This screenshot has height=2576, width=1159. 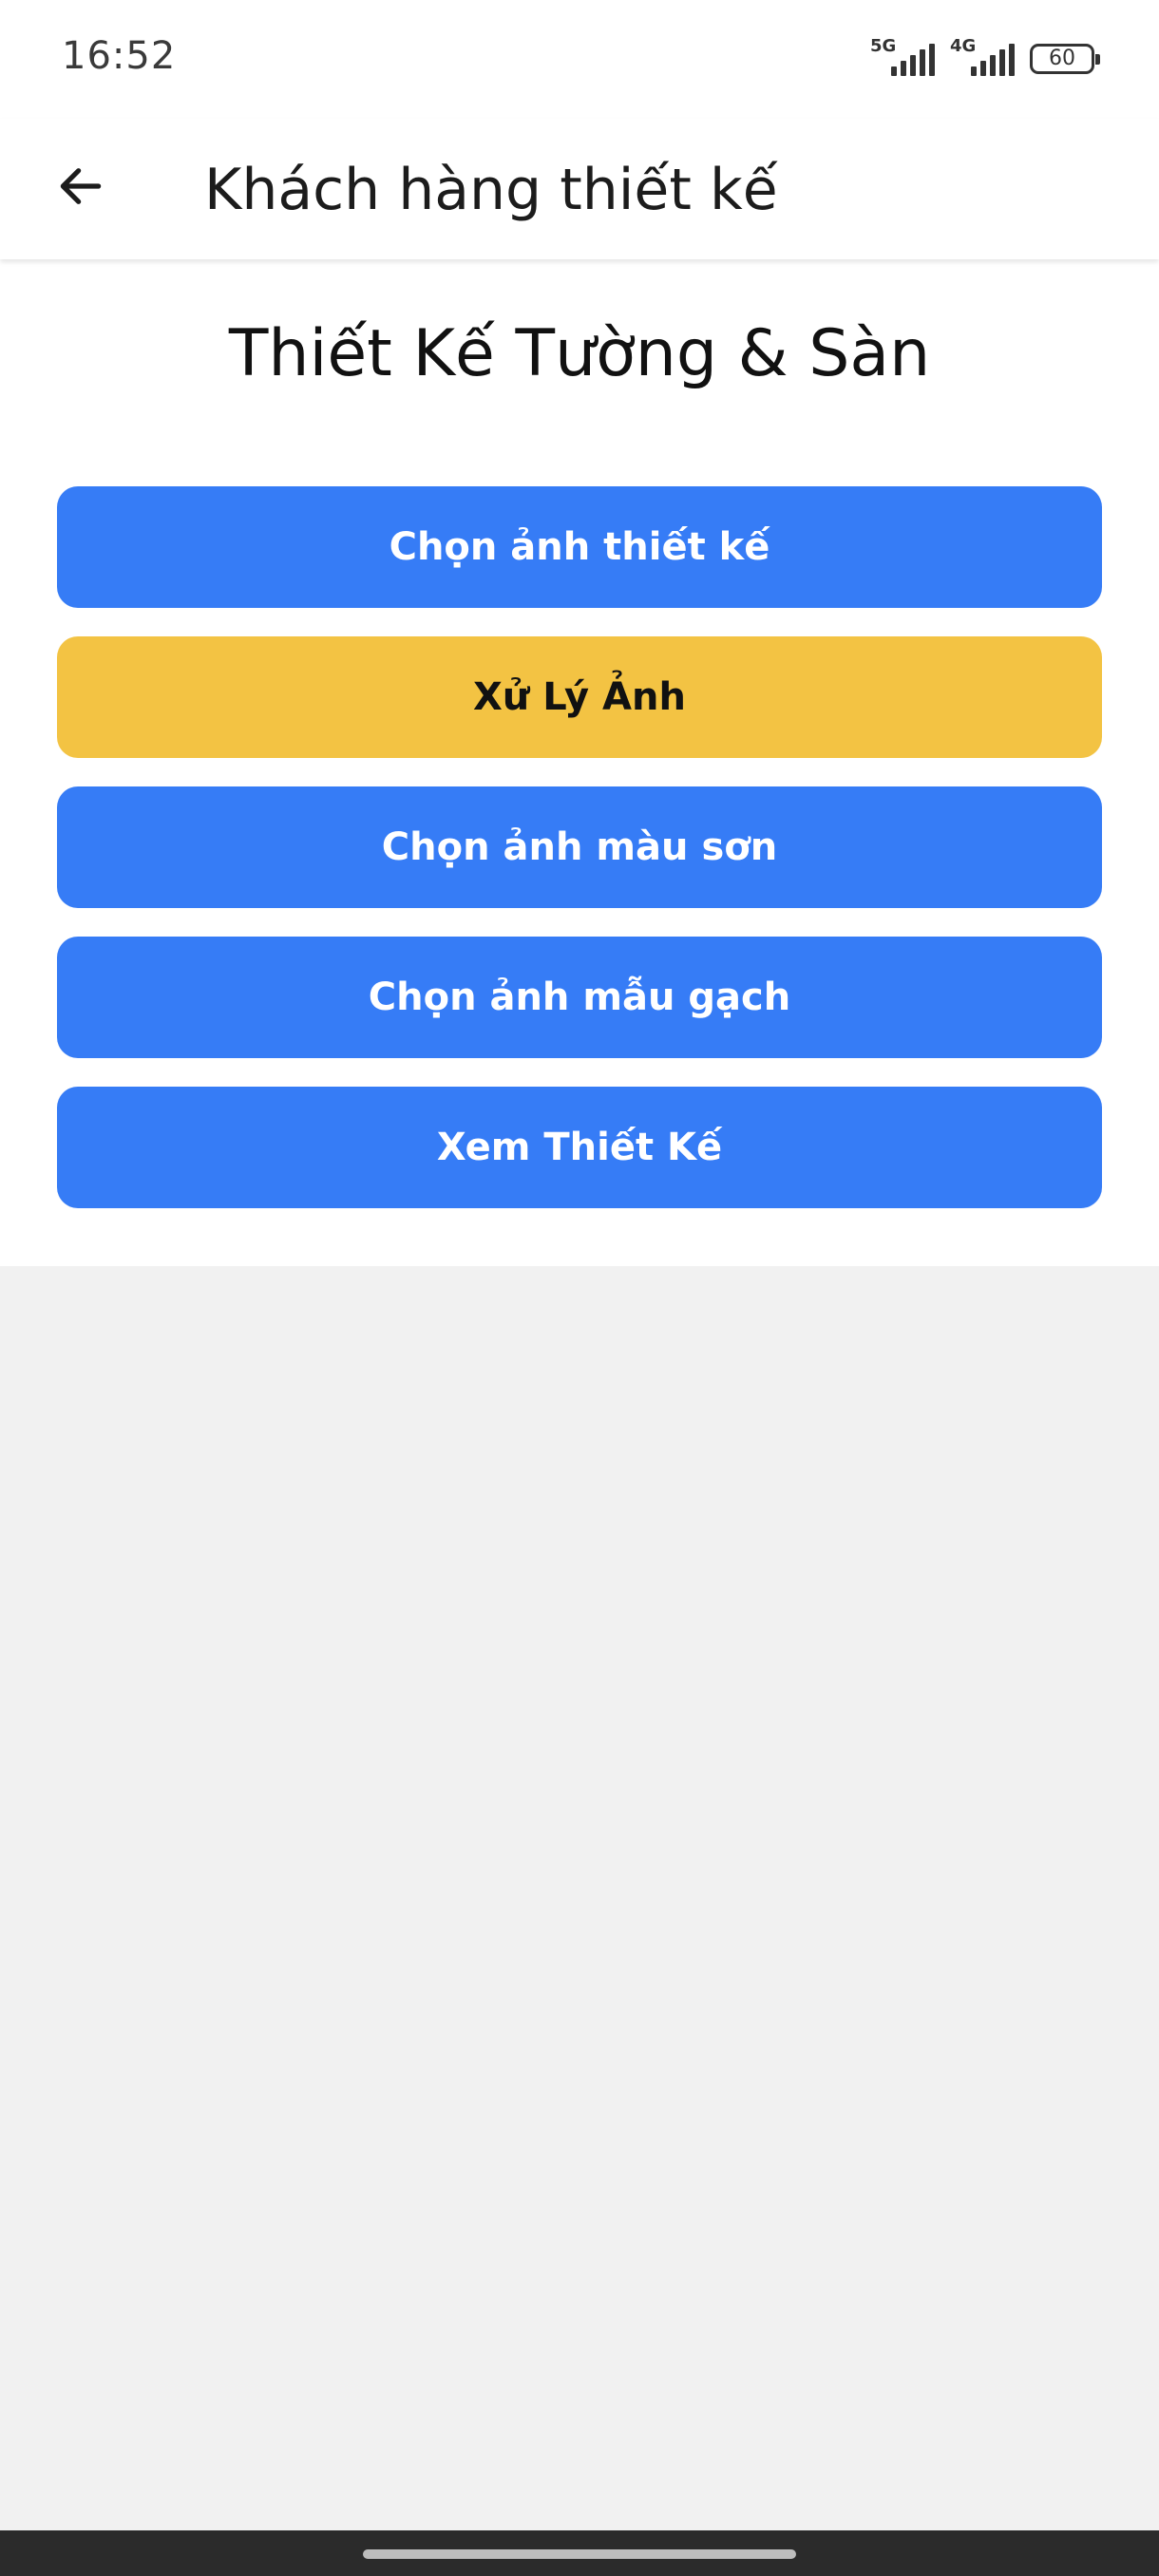 I want to click on network-label-5g: 5G, so click(x=883, y=46).